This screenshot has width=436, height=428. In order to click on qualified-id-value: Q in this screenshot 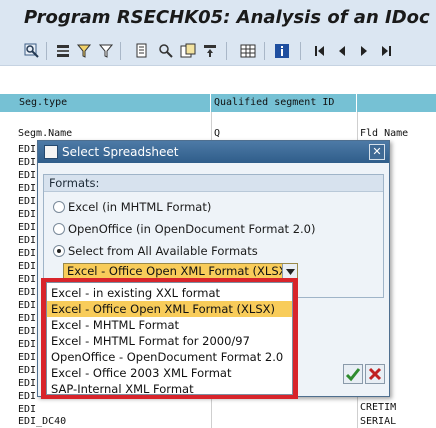, I will do `click(217, 133)`.